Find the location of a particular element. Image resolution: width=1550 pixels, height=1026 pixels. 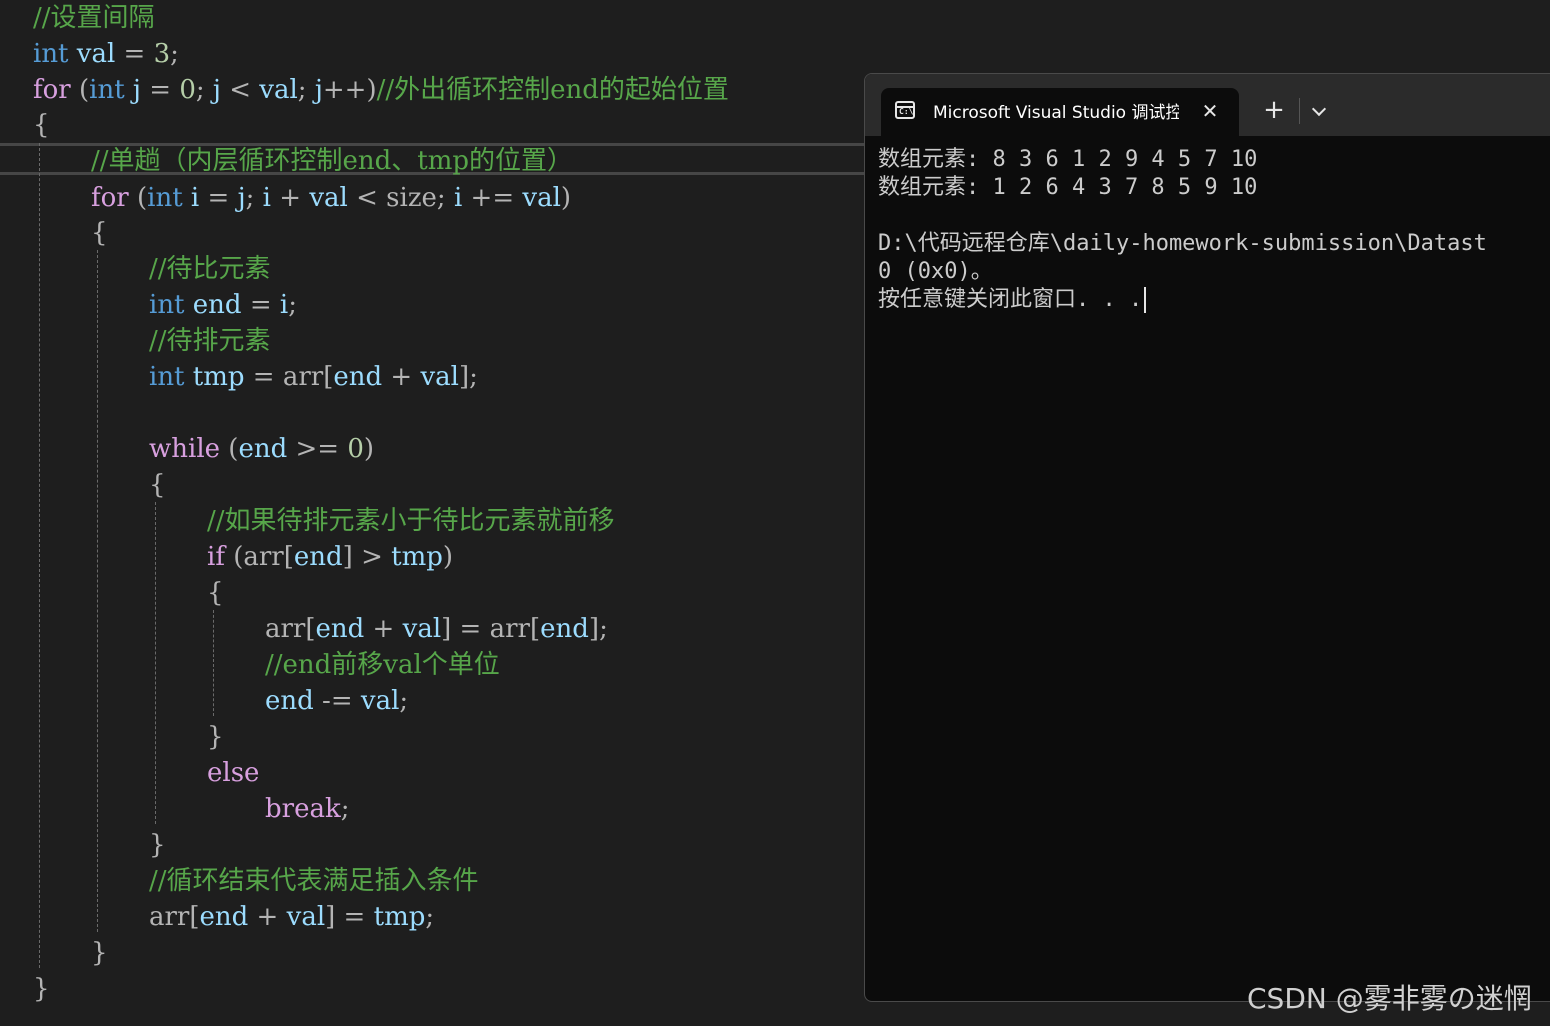

code-token: //循环结束代表满足插入条件 is located at coordinates (314, 881).